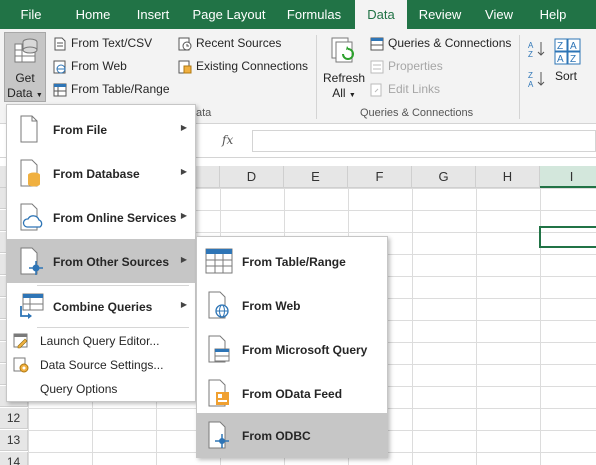  I want to click on menu-item-from-online-services: From Online Services ▶, so click(101, 217).